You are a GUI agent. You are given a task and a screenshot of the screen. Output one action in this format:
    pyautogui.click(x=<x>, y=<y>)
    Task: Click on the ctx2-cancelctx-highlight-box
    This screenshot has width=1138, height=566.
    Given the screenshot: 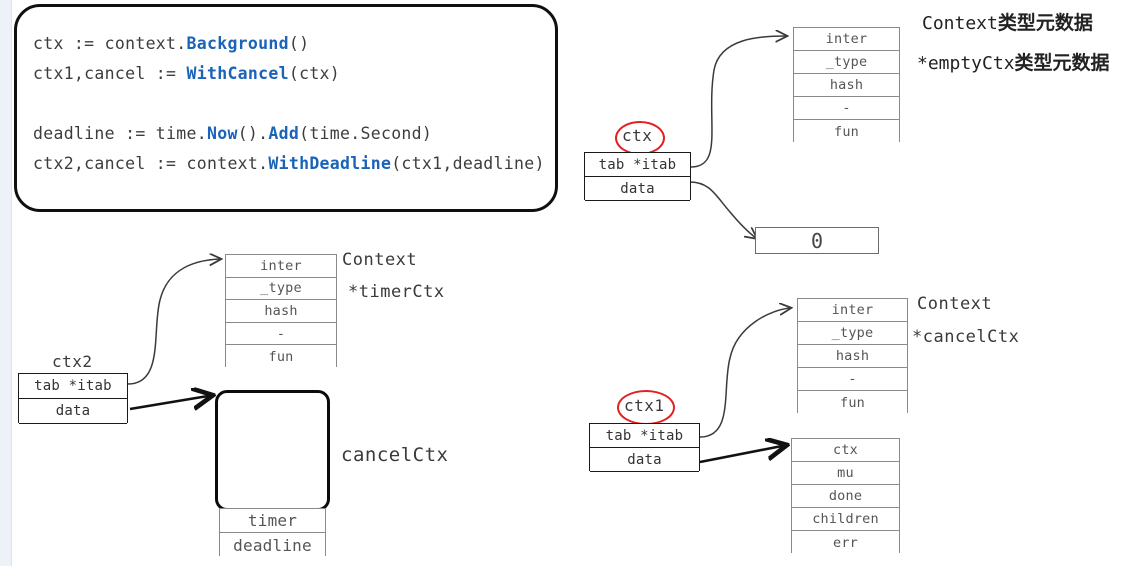 What is the action you would take?
    pyautogui.click(x=272, y=450)
    